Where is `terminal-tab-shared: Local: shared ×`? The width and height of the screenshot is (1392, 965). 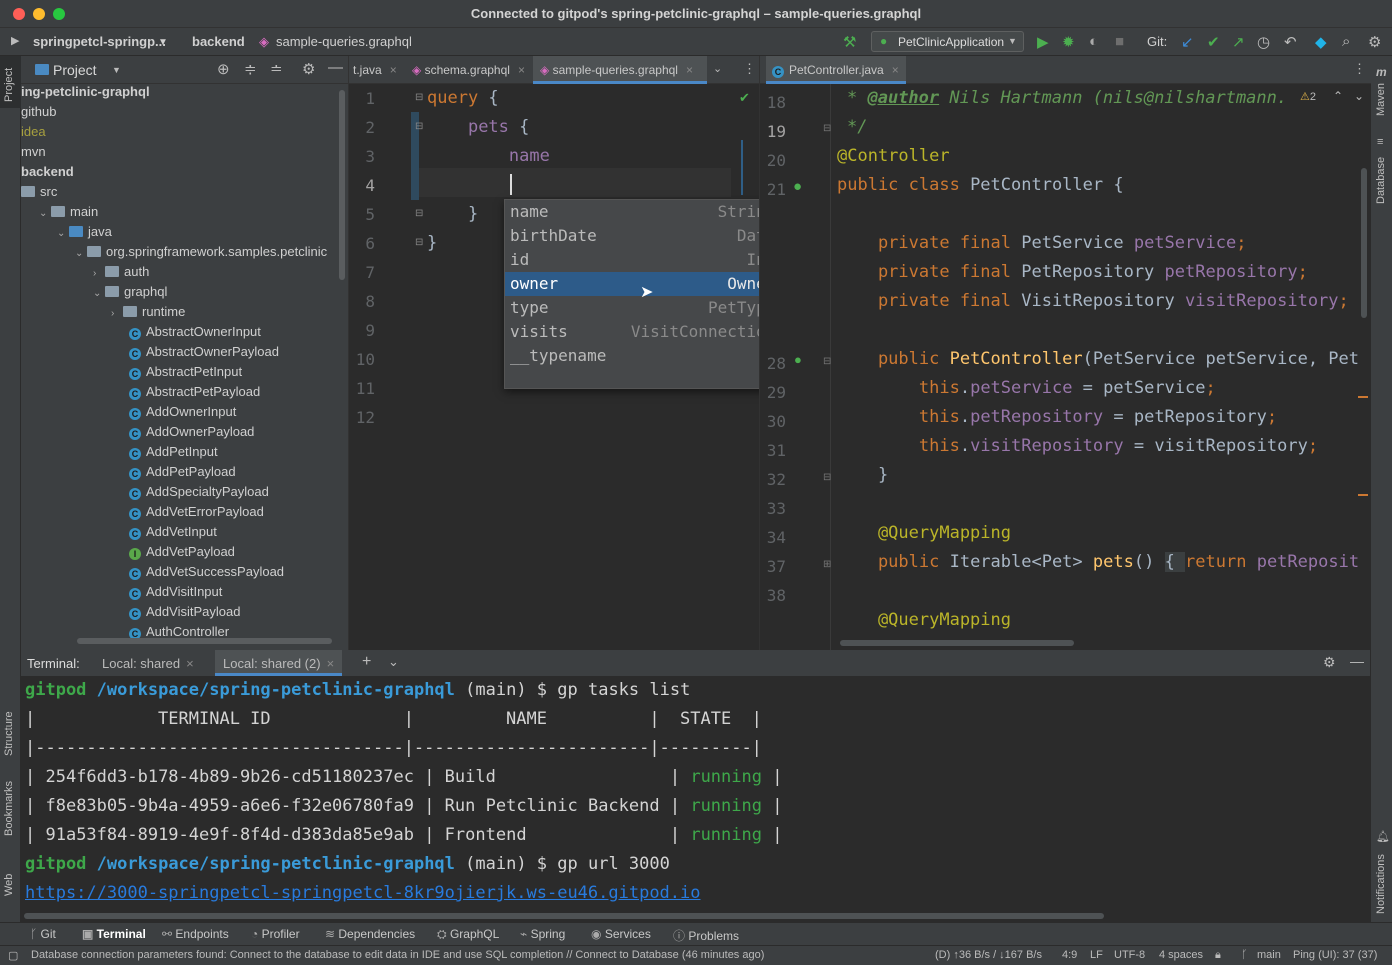
terminal-tab-shared: Local: shared × is located at coordinates (148, 663).